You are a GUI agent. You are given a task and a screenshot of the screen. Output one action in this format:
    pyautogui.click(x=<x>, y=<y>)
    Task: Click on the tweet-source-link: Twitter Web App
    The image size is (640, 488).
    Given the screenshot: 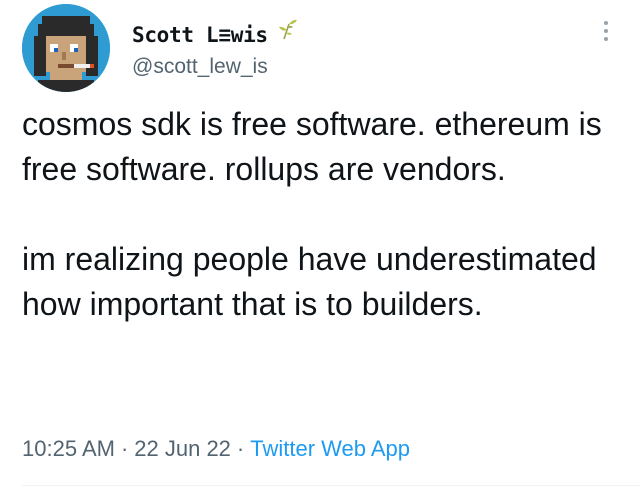 What is the action you would take?
    pyautogui.click(x=330, y=448)
    